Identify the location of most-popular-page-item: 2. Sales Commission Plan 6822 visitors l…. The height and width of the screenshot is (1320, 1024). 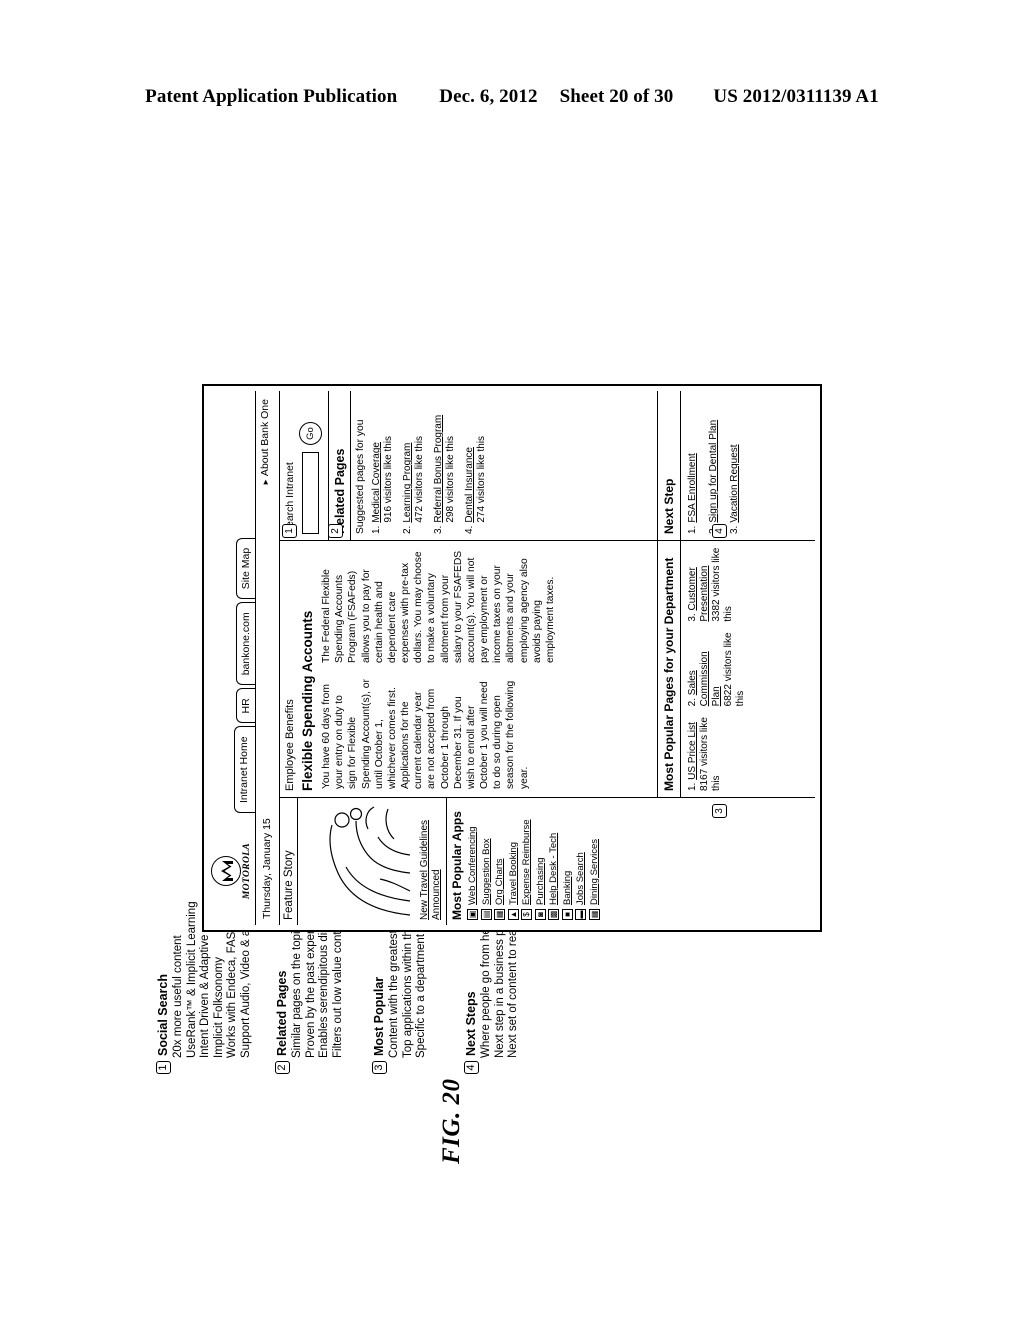
(717, 669).